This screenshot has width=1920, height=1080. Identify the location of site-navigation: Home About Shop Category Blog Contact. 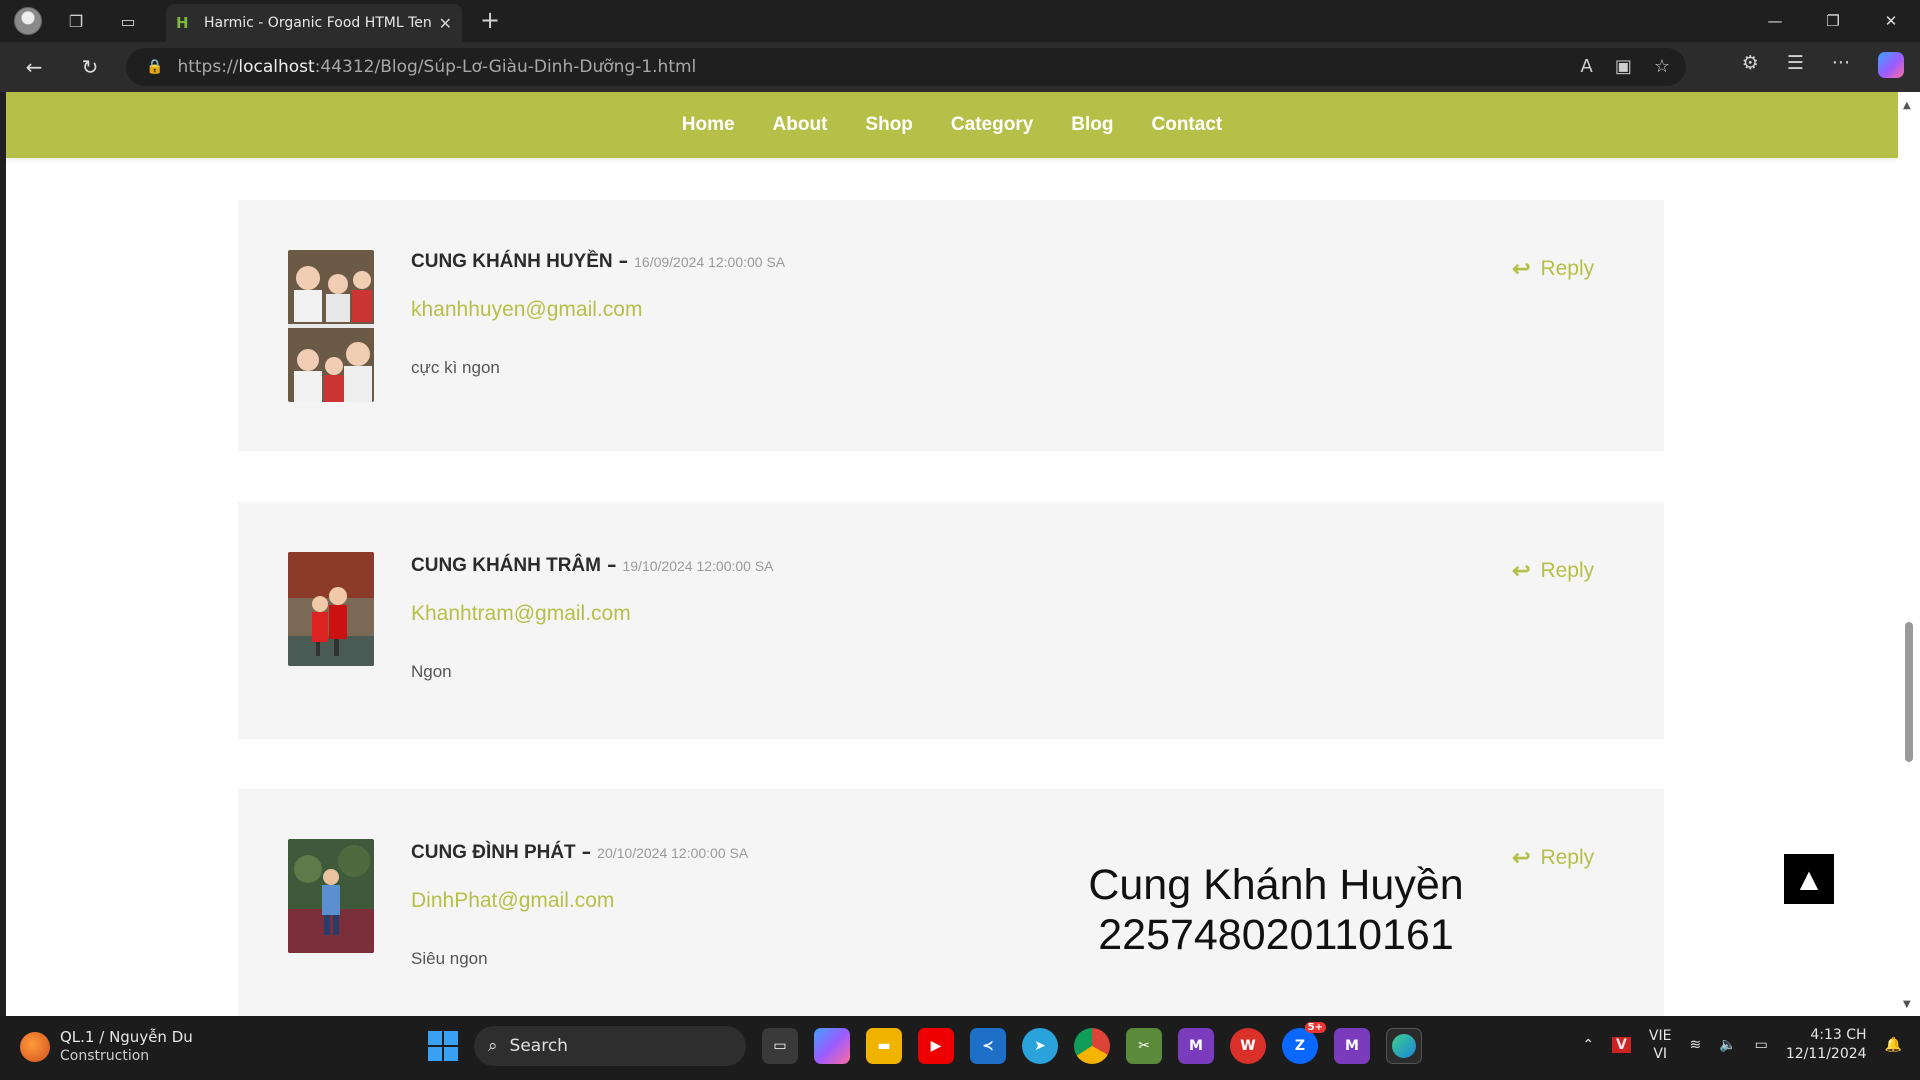
(952, 125).